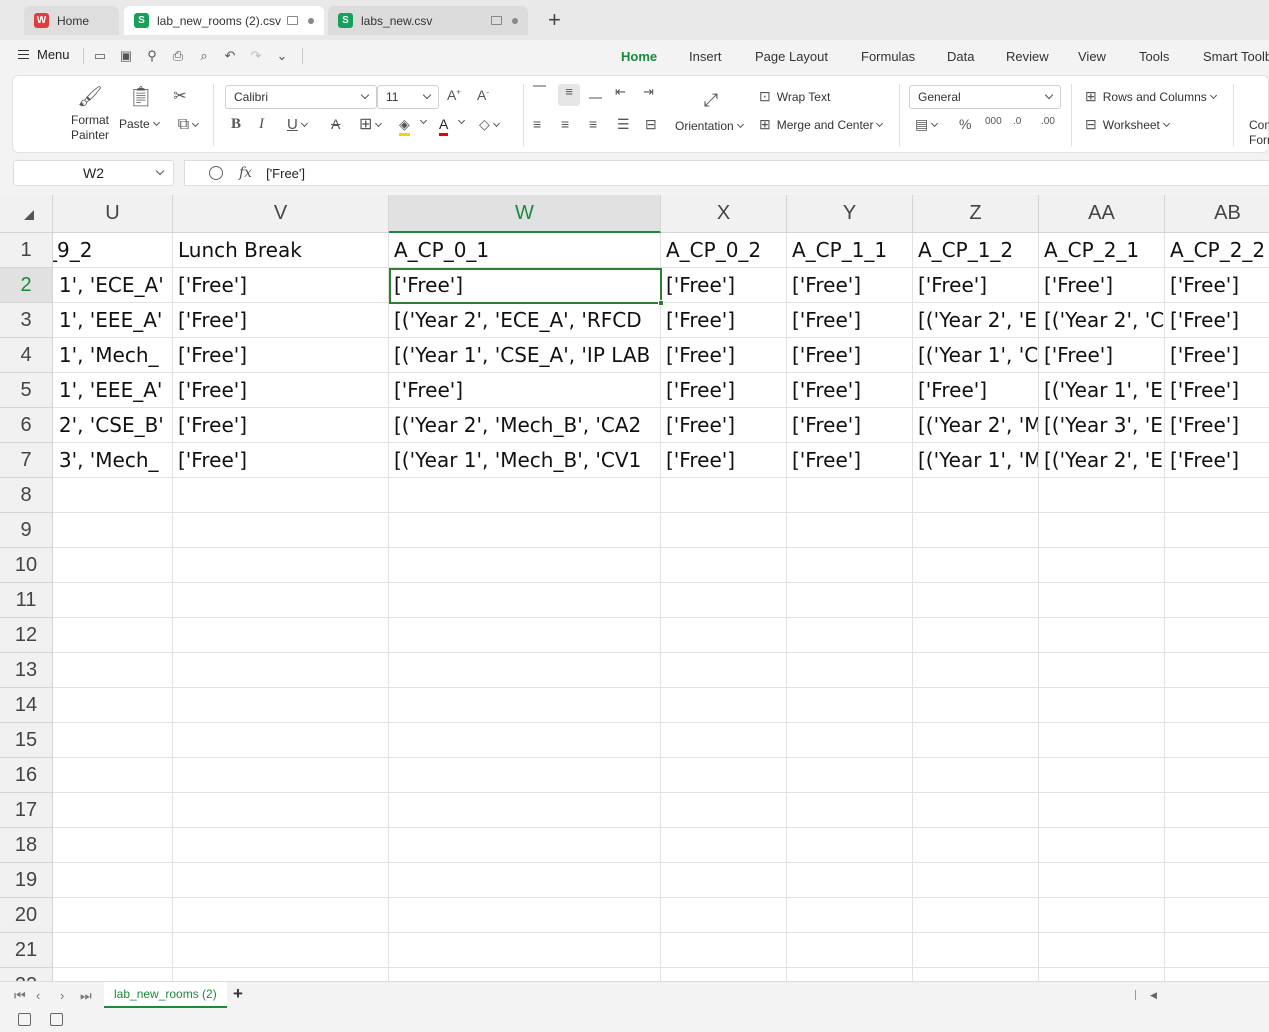  Describe the element at coordinates (1102, 974) in the screenshot. I see `cell-aa22` at that location.